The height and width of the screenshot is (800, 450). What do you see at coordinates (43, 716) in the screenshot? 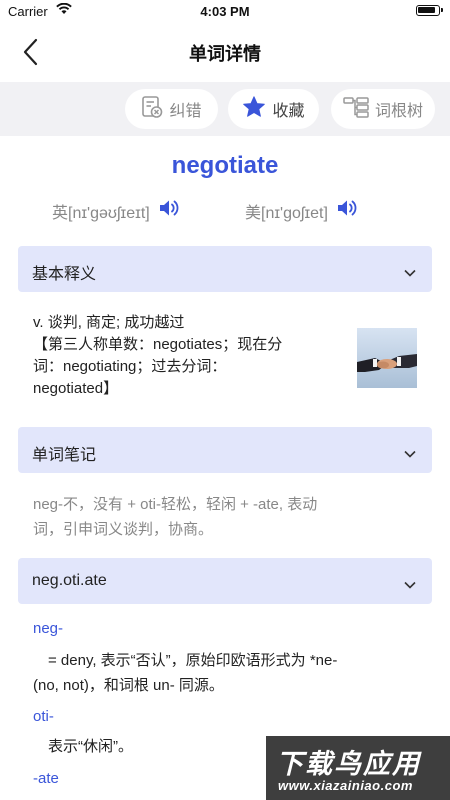
I see `root-term: oti-` at bounding box center [43, 716].